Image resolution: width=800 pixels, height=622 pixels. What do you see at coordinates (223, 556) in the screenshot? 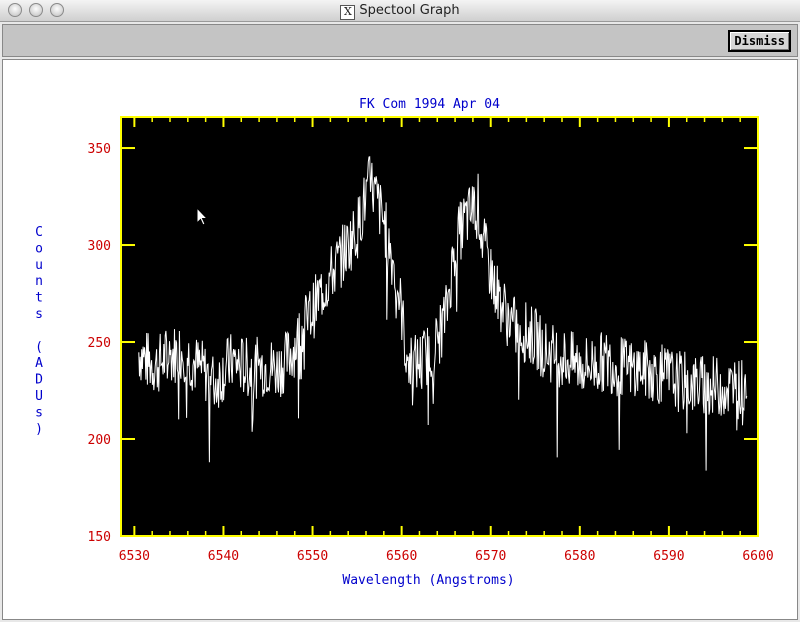
I see `x-tick-label: 6540` at bounding box center [223, 556].